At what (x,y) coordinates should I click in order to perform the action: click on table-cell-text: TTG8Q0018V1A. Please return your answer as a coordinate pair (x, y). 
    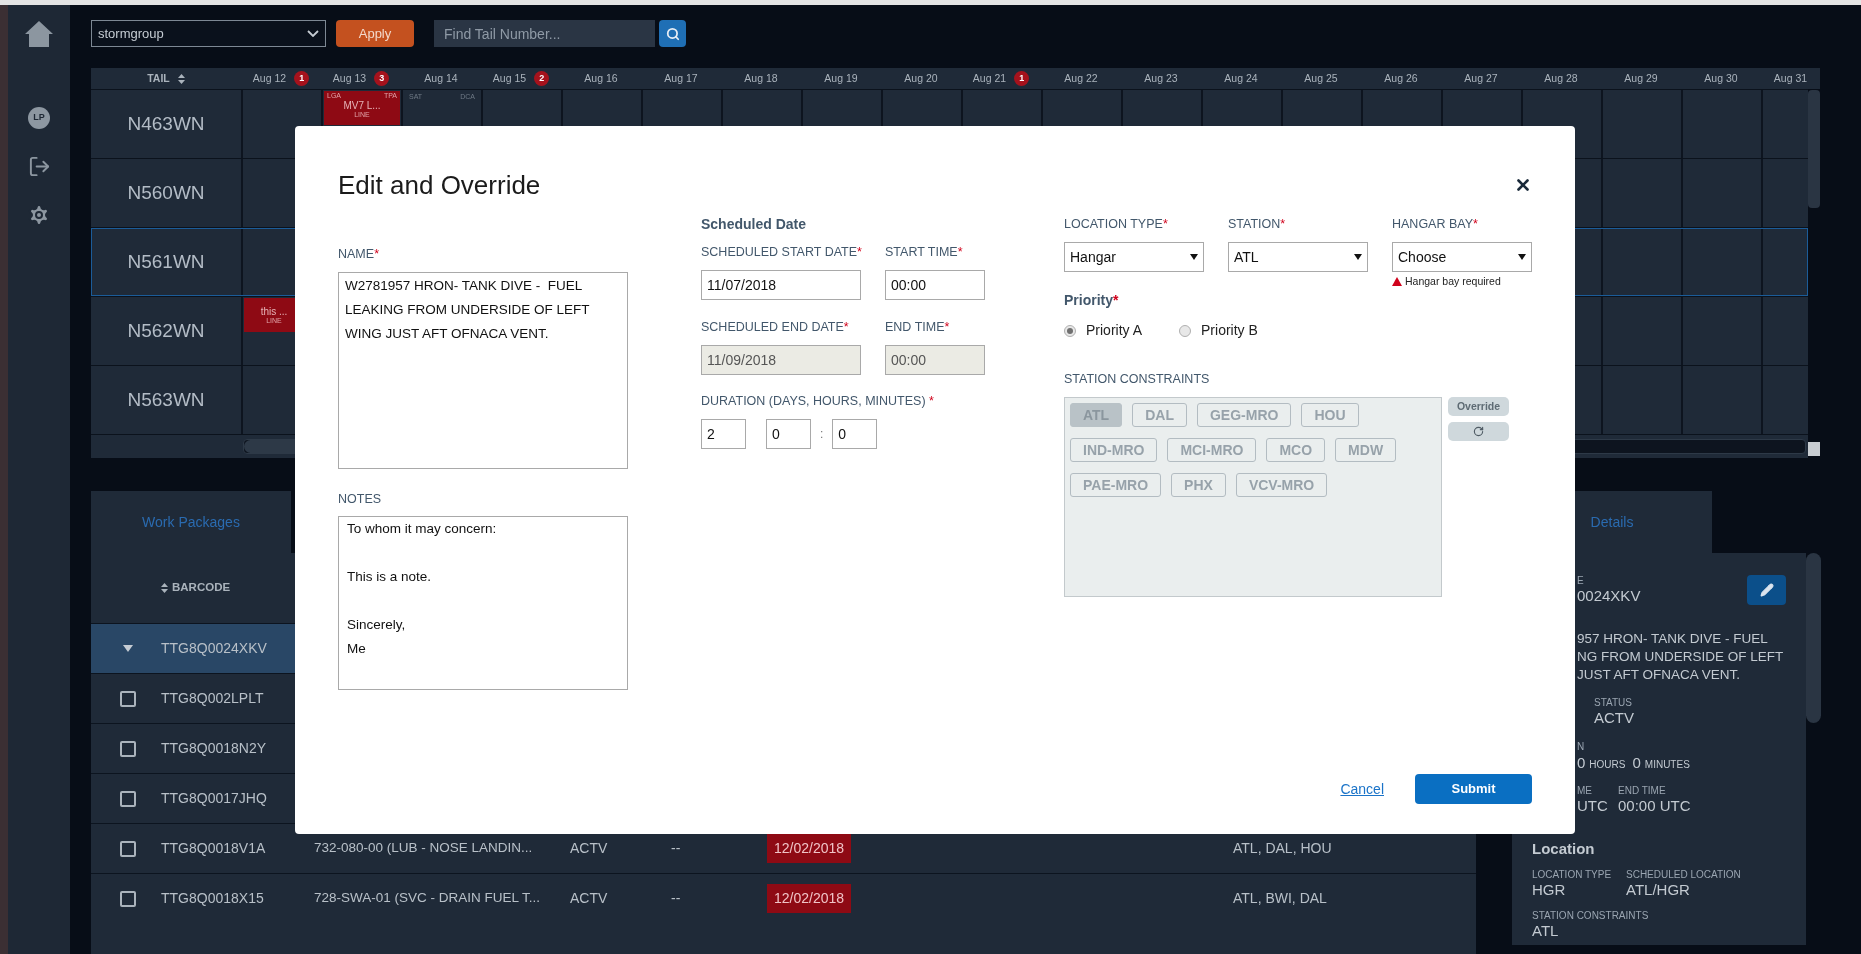
    Looking at the image, I should click on (214, 848).